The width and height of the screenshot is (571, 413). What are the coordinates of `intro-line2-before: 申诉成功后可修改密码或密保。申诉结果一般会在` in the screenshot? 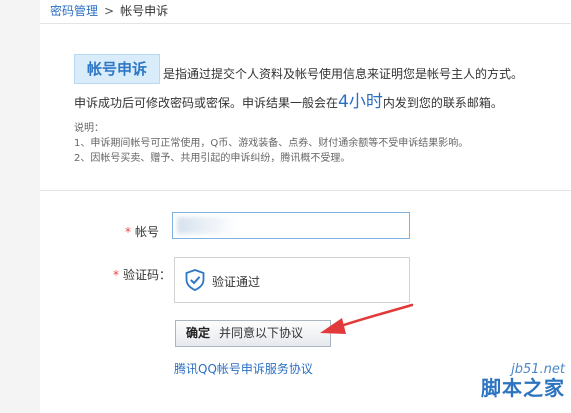 It's located at (206, 103).